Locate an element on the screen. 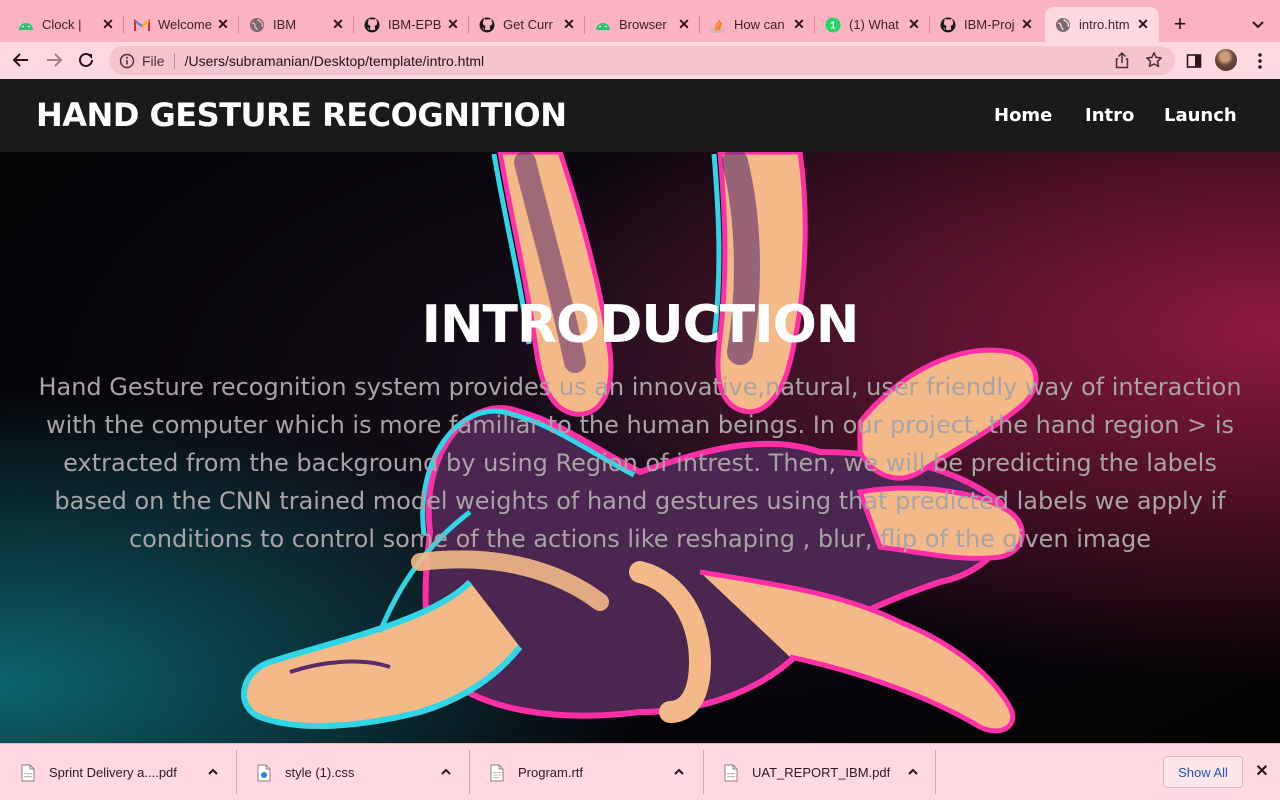  address-divider is located at coordinates (174, 60).